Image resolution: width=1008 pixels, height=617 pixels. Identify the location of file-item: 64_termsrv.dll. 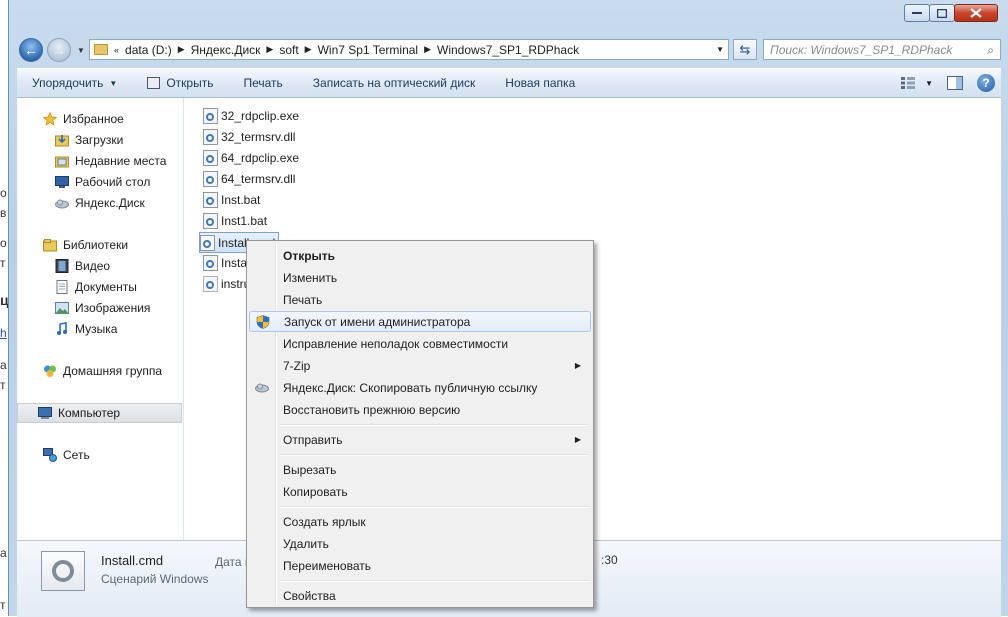
(249, 178).